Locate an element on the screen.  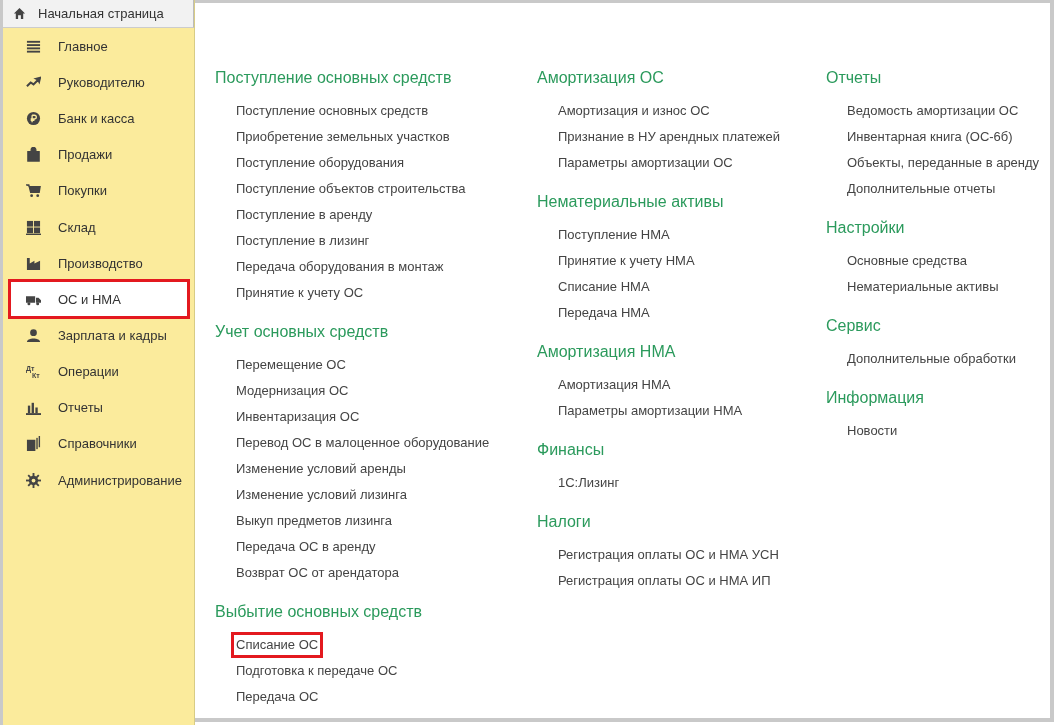
menu-link: Параметры амортизации НМА is located at coordinates (650, 411).